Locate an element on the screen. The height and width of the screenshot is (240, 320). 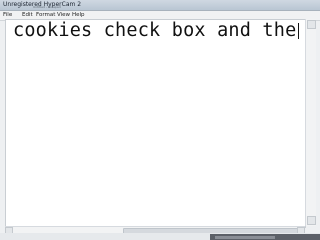
menu-help: Help is located at coordinates (78, 15).